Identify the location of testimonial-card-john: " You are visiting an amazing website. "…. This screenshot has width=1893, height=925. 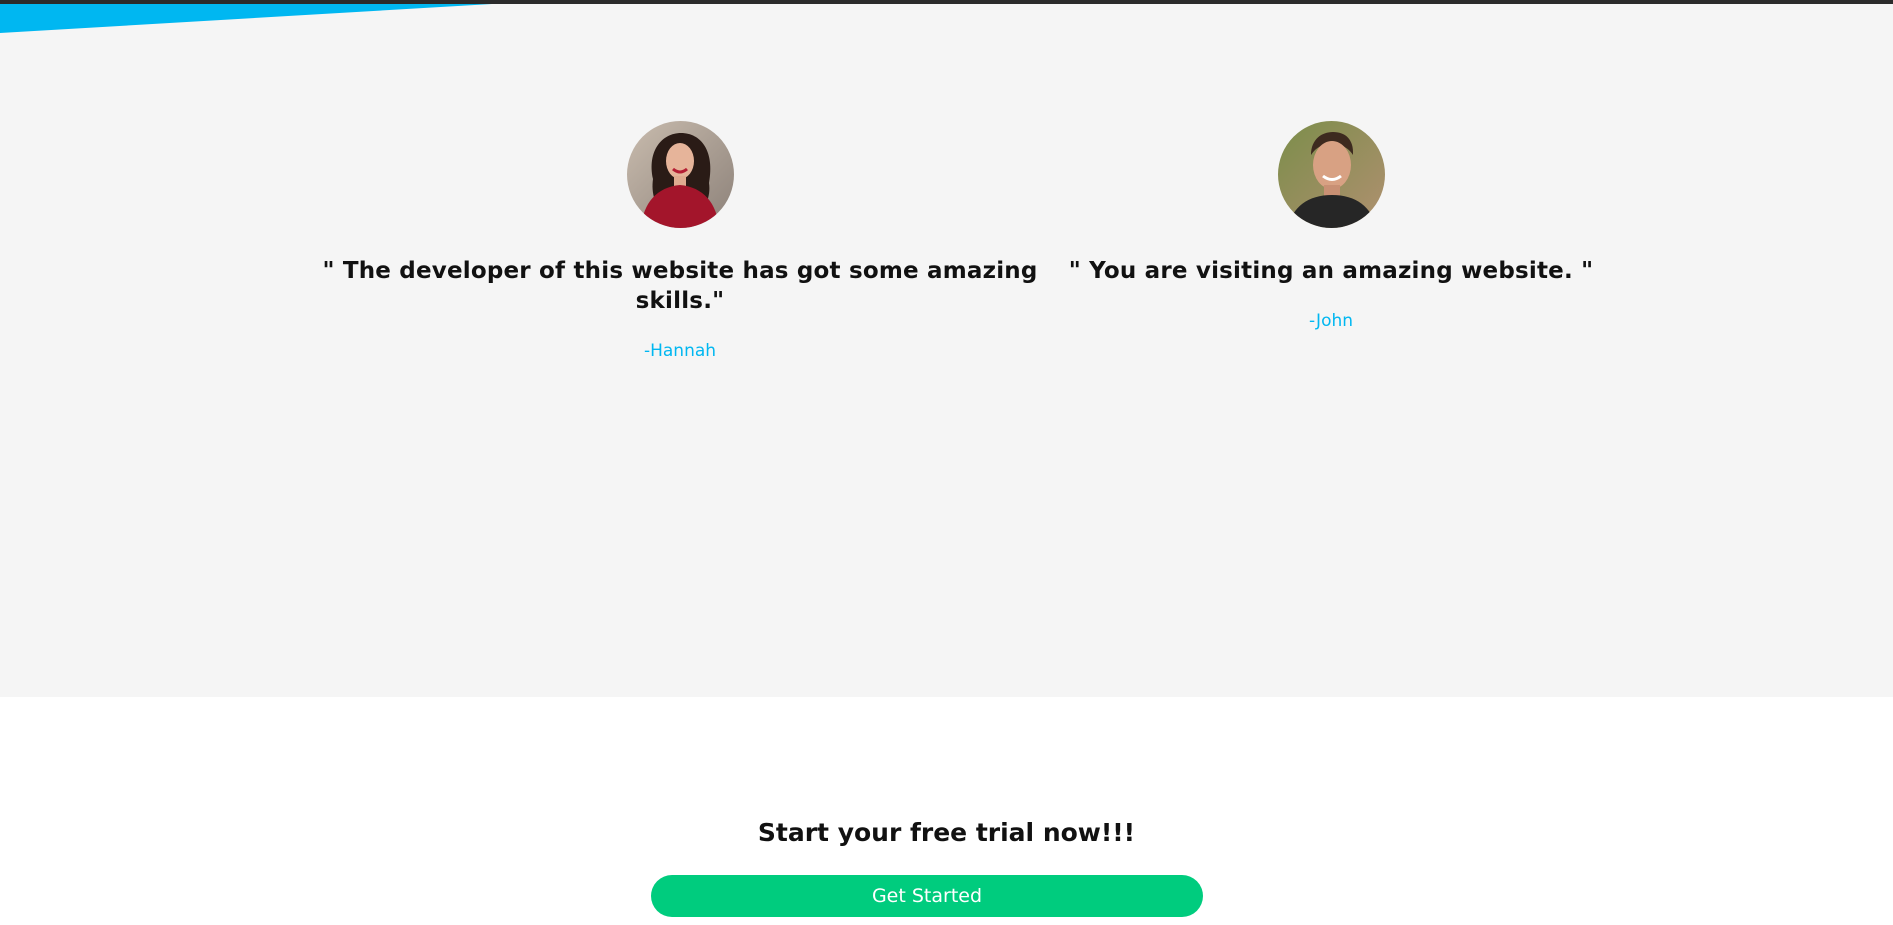
(1331, 226).